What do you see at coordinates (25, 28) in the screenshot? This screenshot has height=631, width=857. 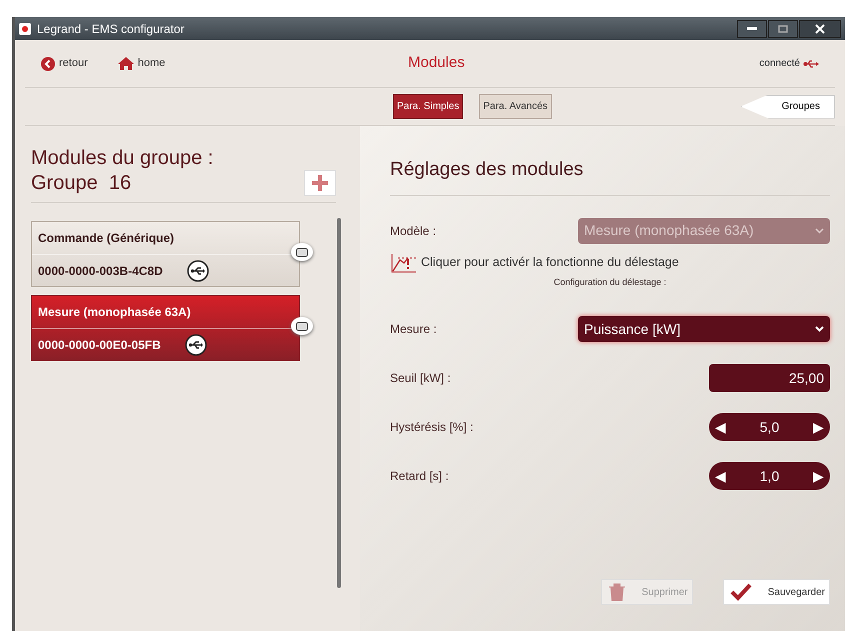 I see `app-icon` at bounding box center [25, 28].